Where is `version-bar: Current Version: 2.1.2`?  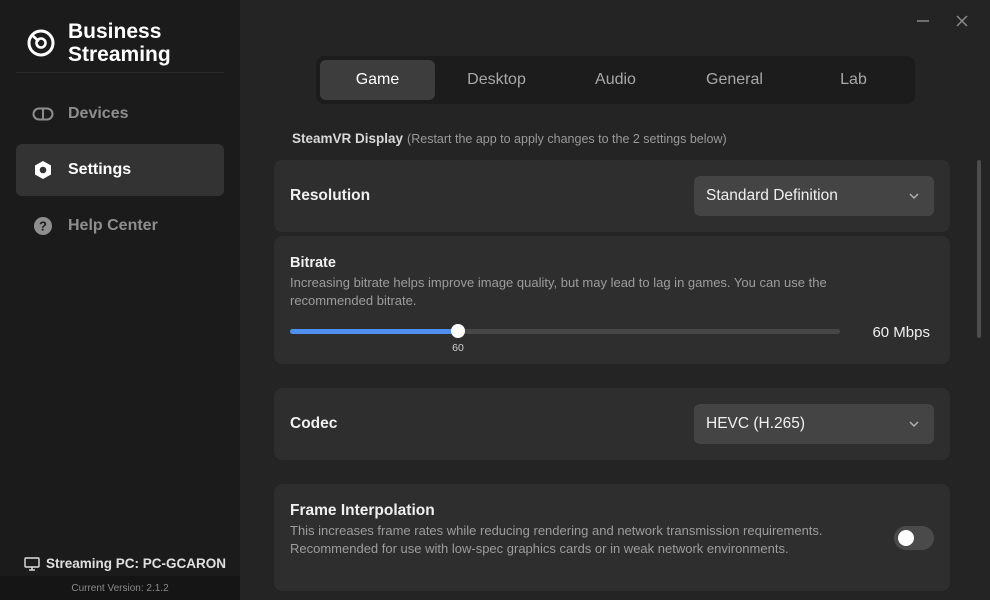
version-bar: Current Version: 2.1.2 is located at coordinates (120, 588).